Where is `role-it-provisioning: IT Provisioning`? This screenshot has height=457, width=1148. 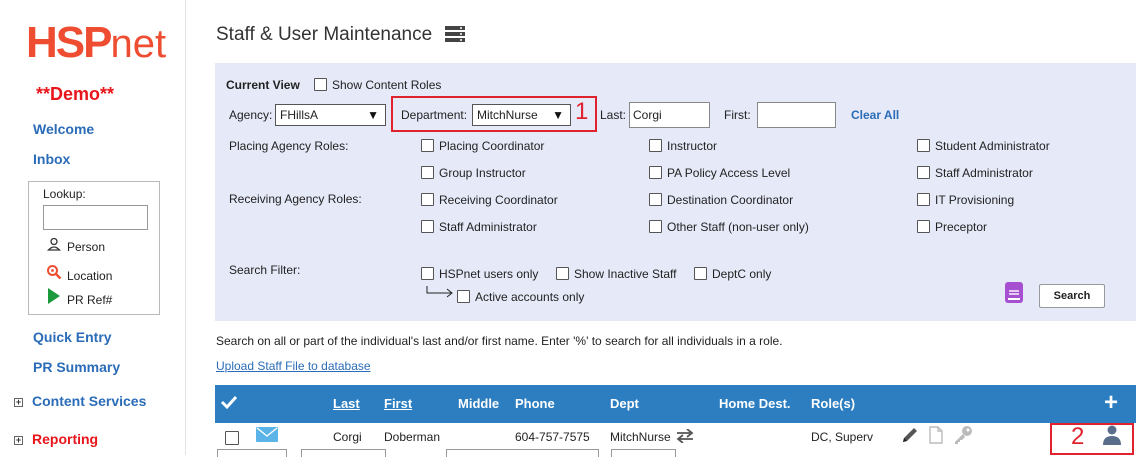
role-it-provisioning: IT Provisioning is located at coordinates (965, 200).